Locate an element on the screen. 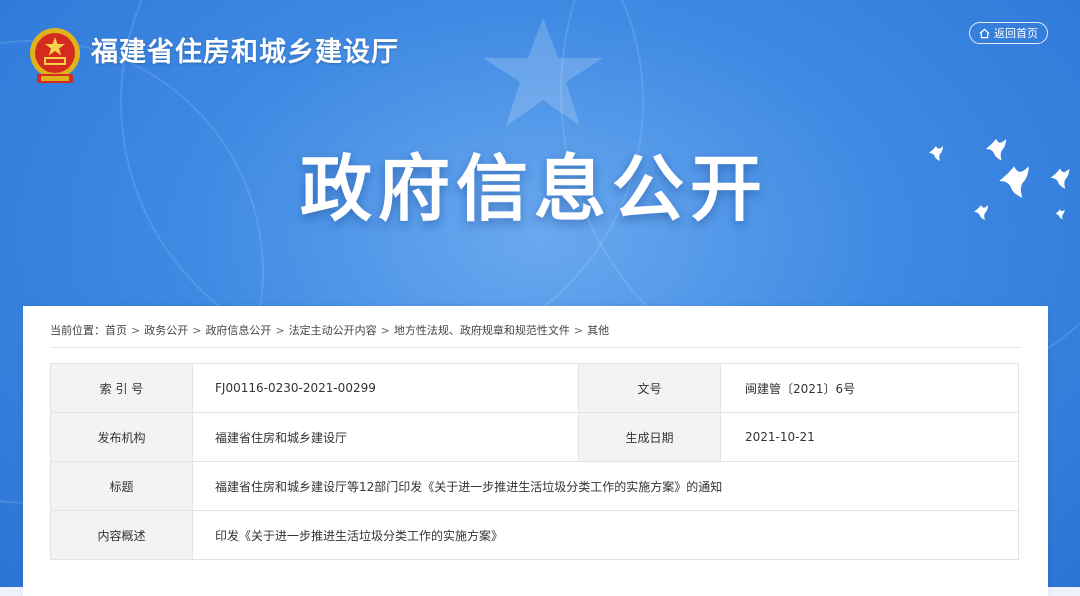  breadcrumb-prefix: 当前位置： is located at coordinates (77, 330).